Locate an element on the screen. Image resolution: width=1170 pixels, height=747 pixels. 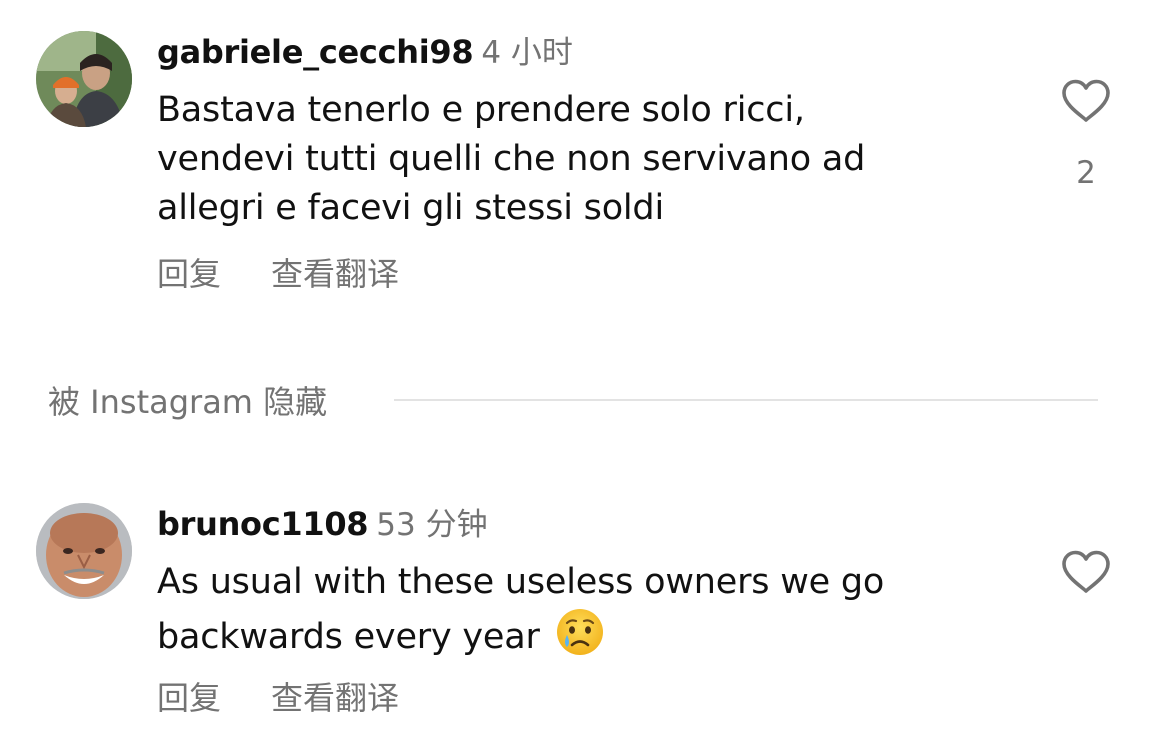
comment-text-line: backwards every year is located at coordinates (348, 637).